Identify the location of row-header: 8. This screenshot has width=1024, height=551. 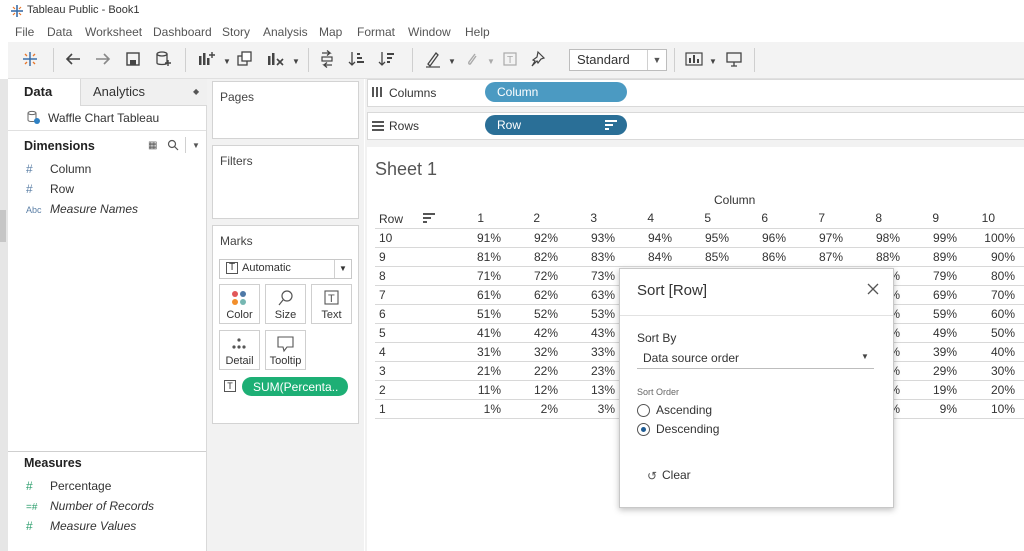
(382, 276).